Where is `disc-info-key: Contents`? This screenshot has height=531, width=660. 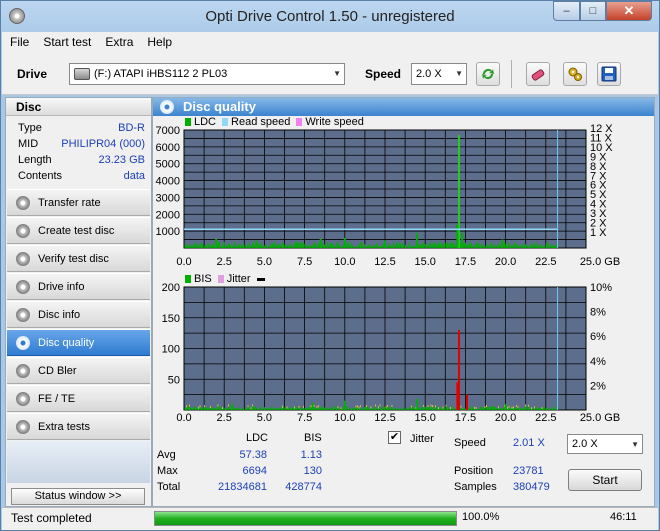
disc-info-key: Contents is located at coordinates (40, 176).